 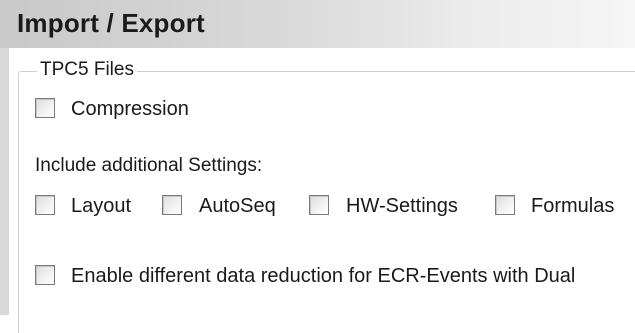 What do you see at coordinates (45, 275) in the screenshot?
I see `data-reduction-checkbox` at bounding box center [45, 275].